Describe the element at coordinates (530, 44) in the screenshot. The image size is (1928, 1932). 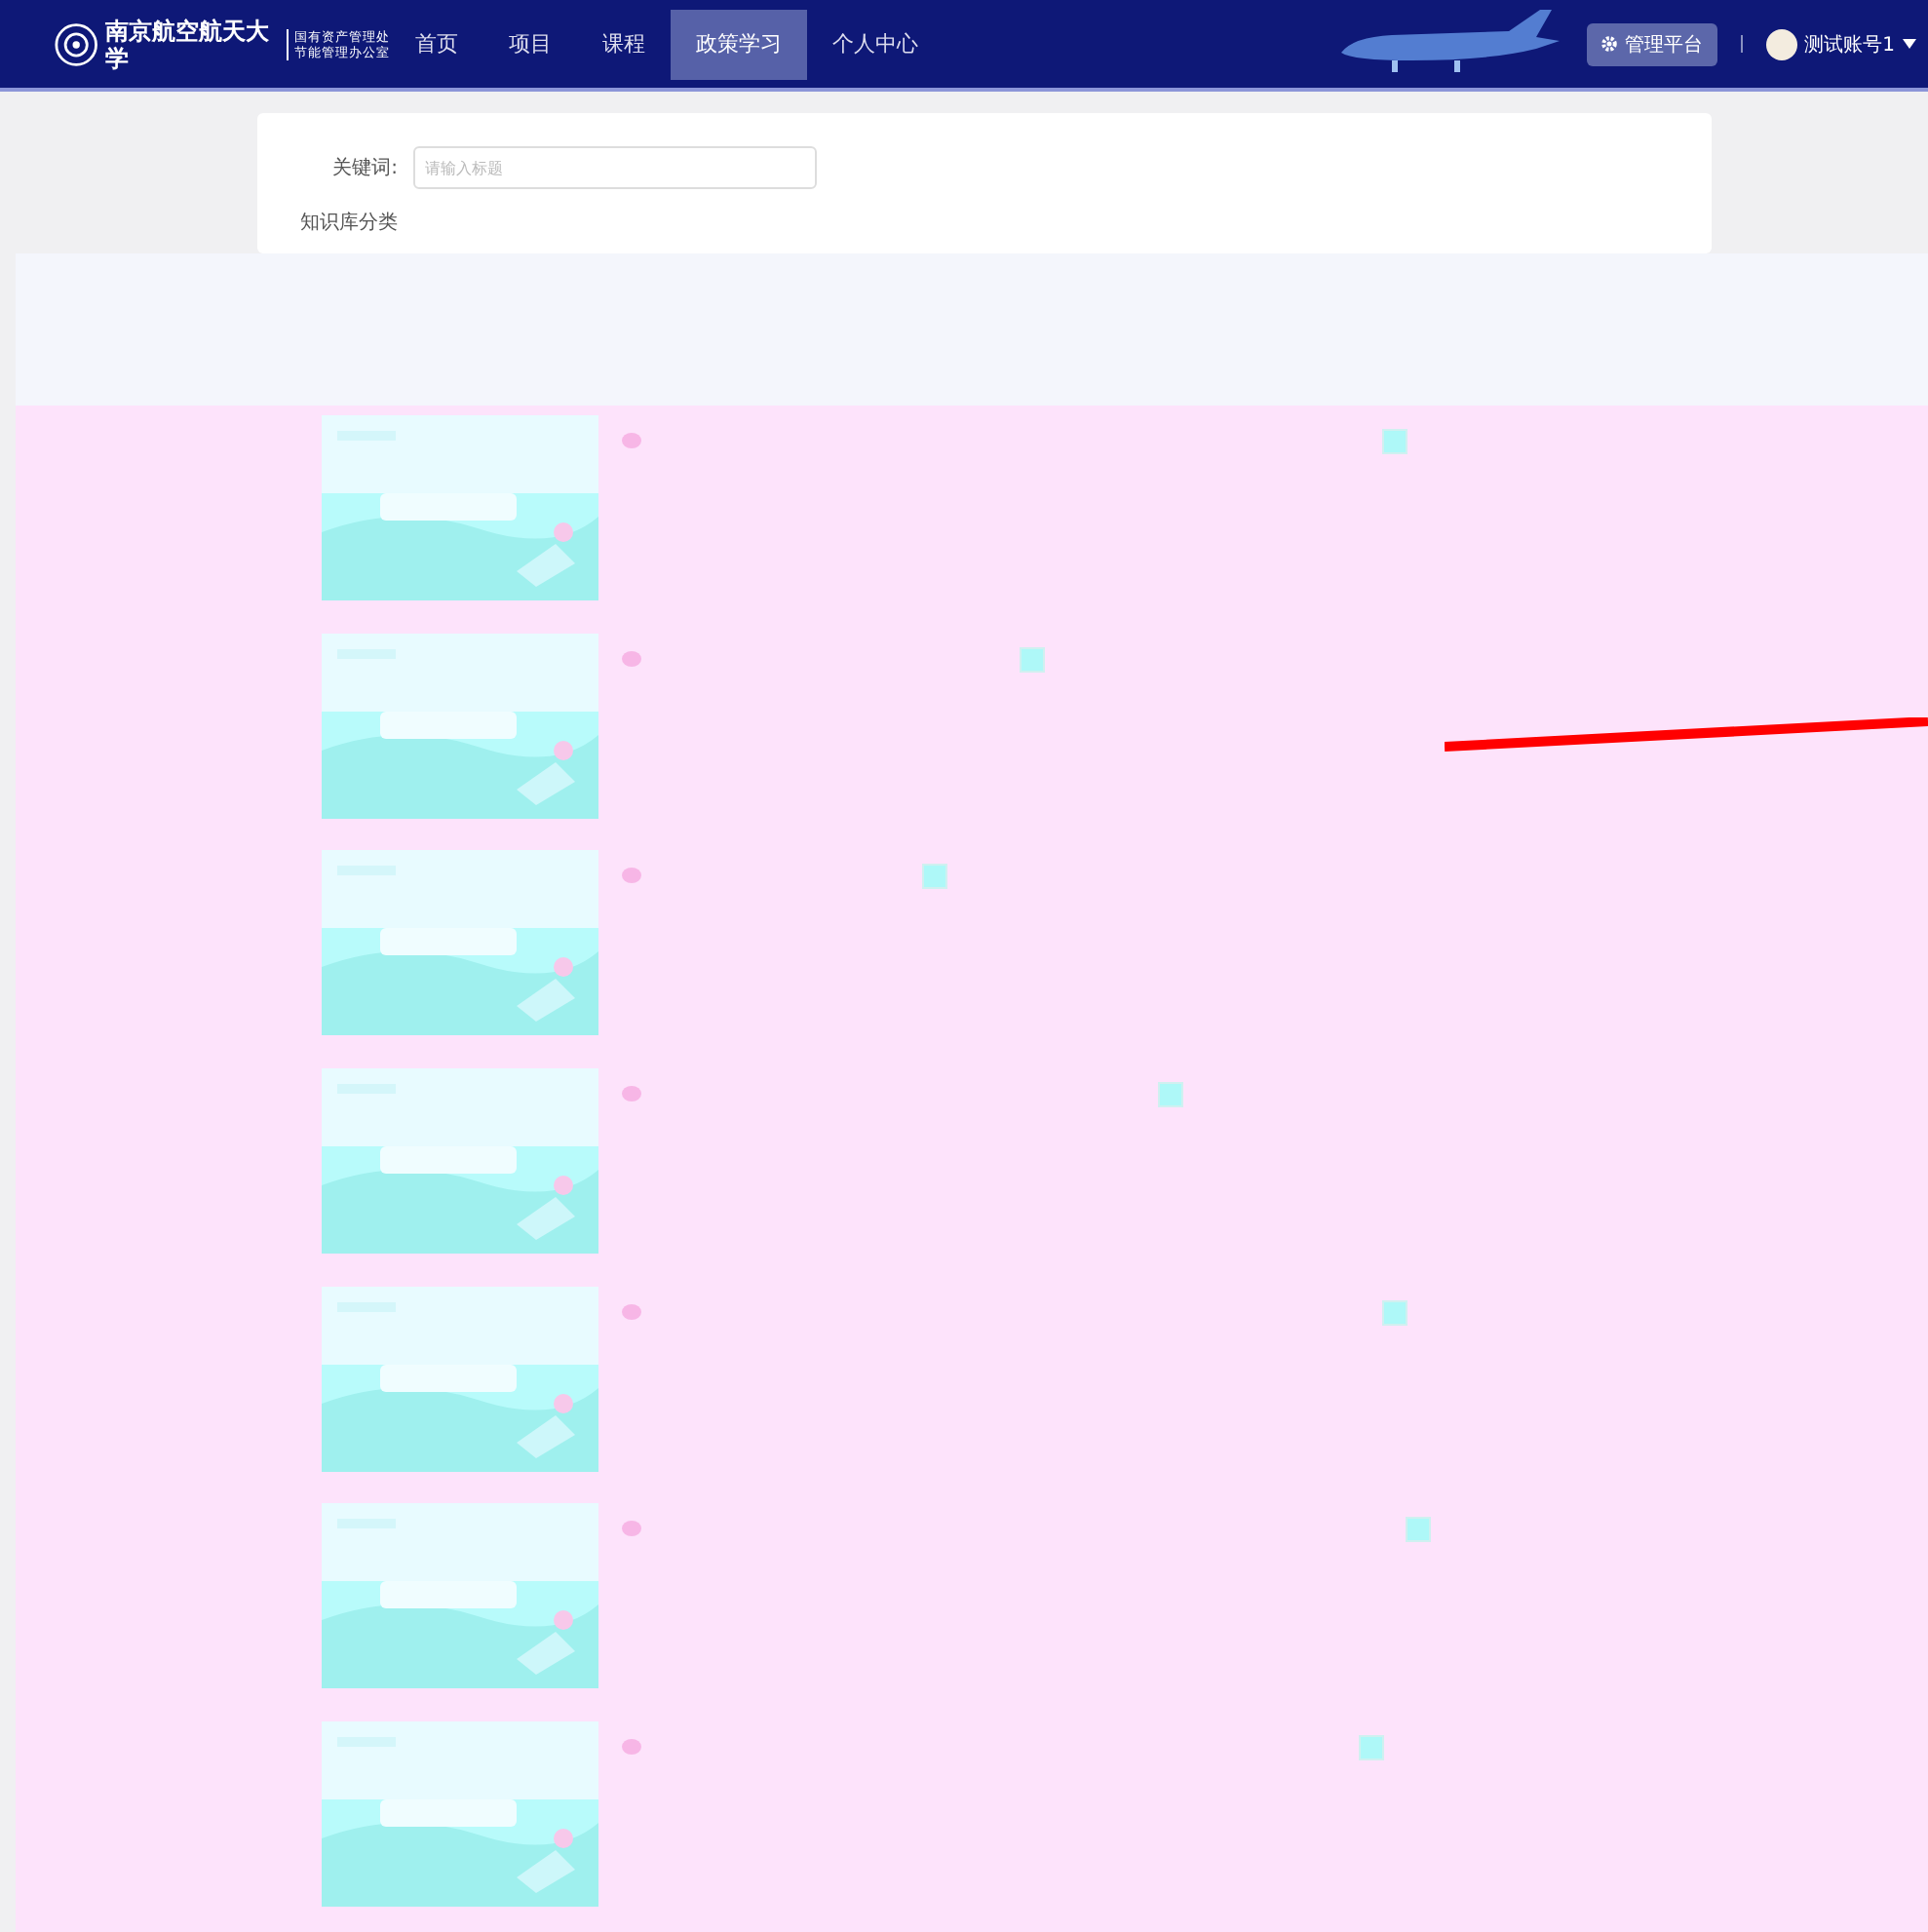
I see `nav-tab: 项目` at that location.